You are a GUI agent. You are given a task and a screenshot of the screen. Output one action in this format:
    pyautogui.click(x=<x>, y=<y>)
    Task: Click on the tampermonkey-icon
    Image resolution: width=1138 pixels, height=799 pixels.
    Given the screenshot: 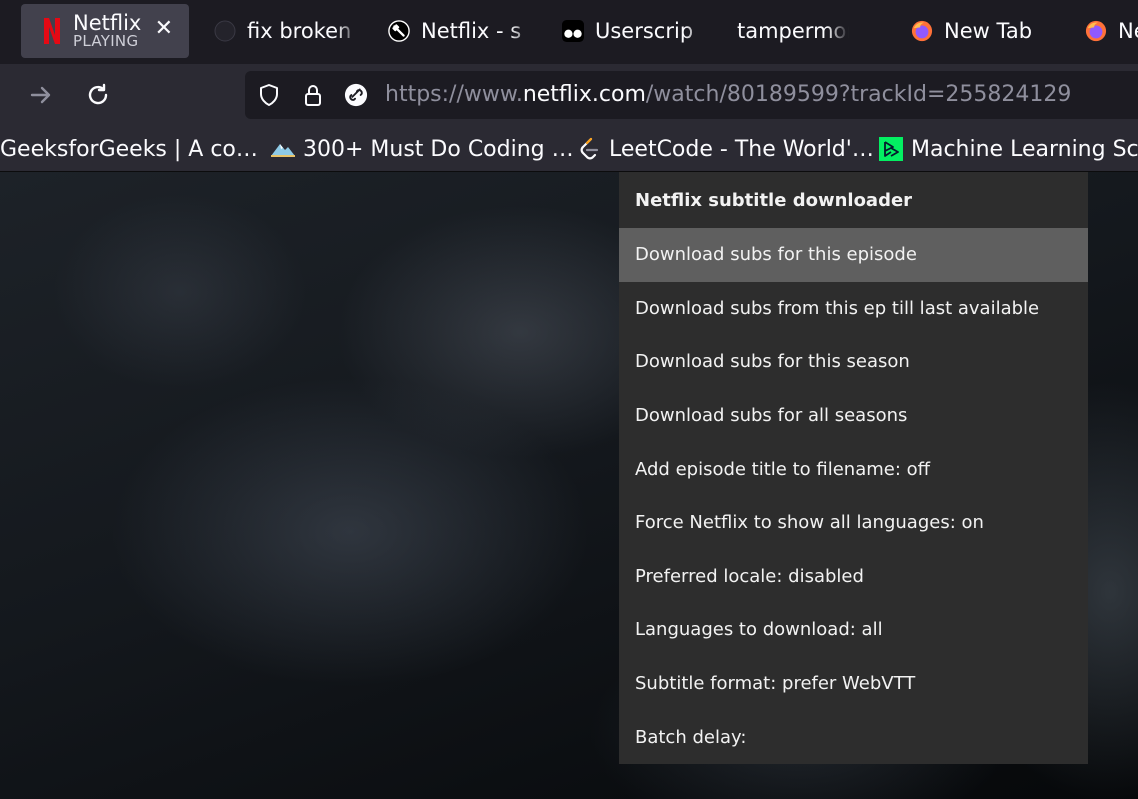 What is the action you would take?
    pyautogui.click(x=573, y=31)
    